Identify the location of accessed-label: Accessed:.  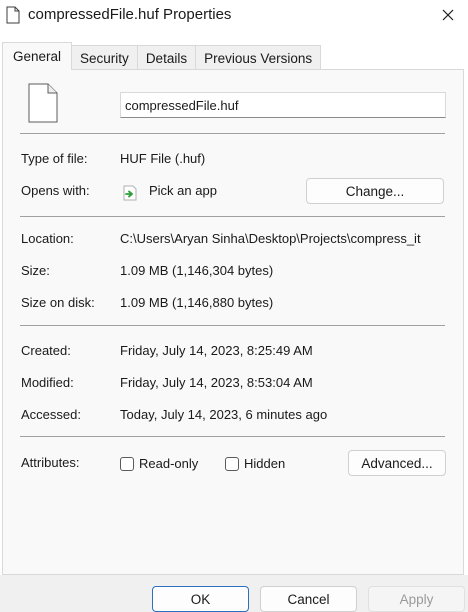
(51, 414).